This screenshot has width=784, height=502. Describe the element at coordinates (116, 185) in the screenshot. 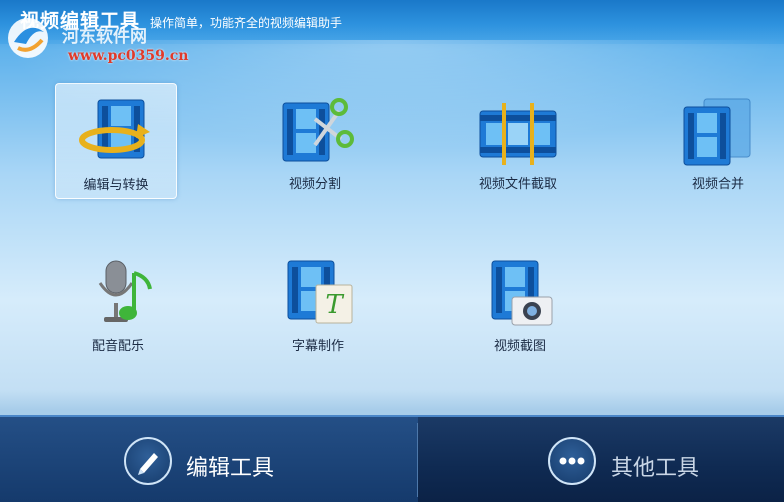

I see `tool-label: 编辑与转换` at that location.